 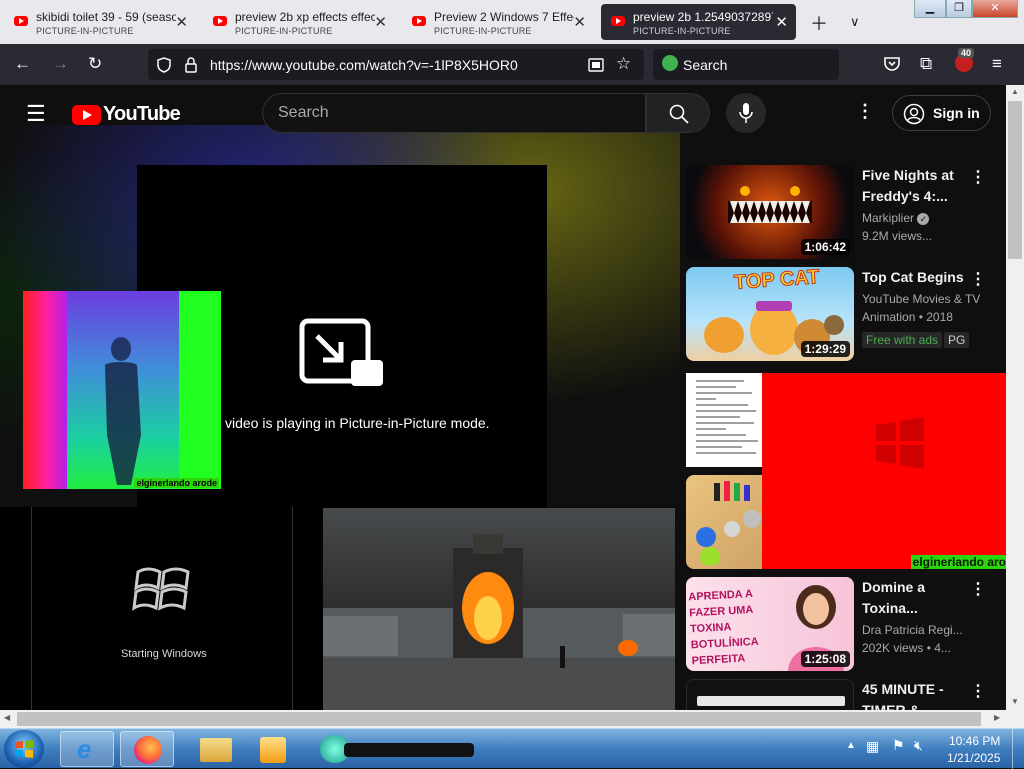 I want to click on tab-title: preview 2b 1.2549037289797, so click(x=703, y=17).